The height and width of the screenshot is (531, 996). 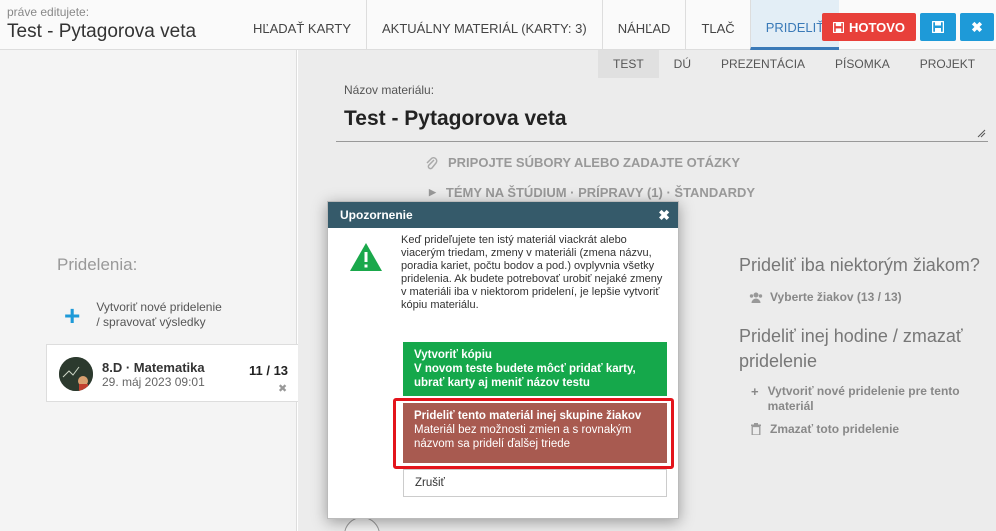 I want to click on delete-assign-label: Zmazať toto pridelenie, so click(x=835, y=429).